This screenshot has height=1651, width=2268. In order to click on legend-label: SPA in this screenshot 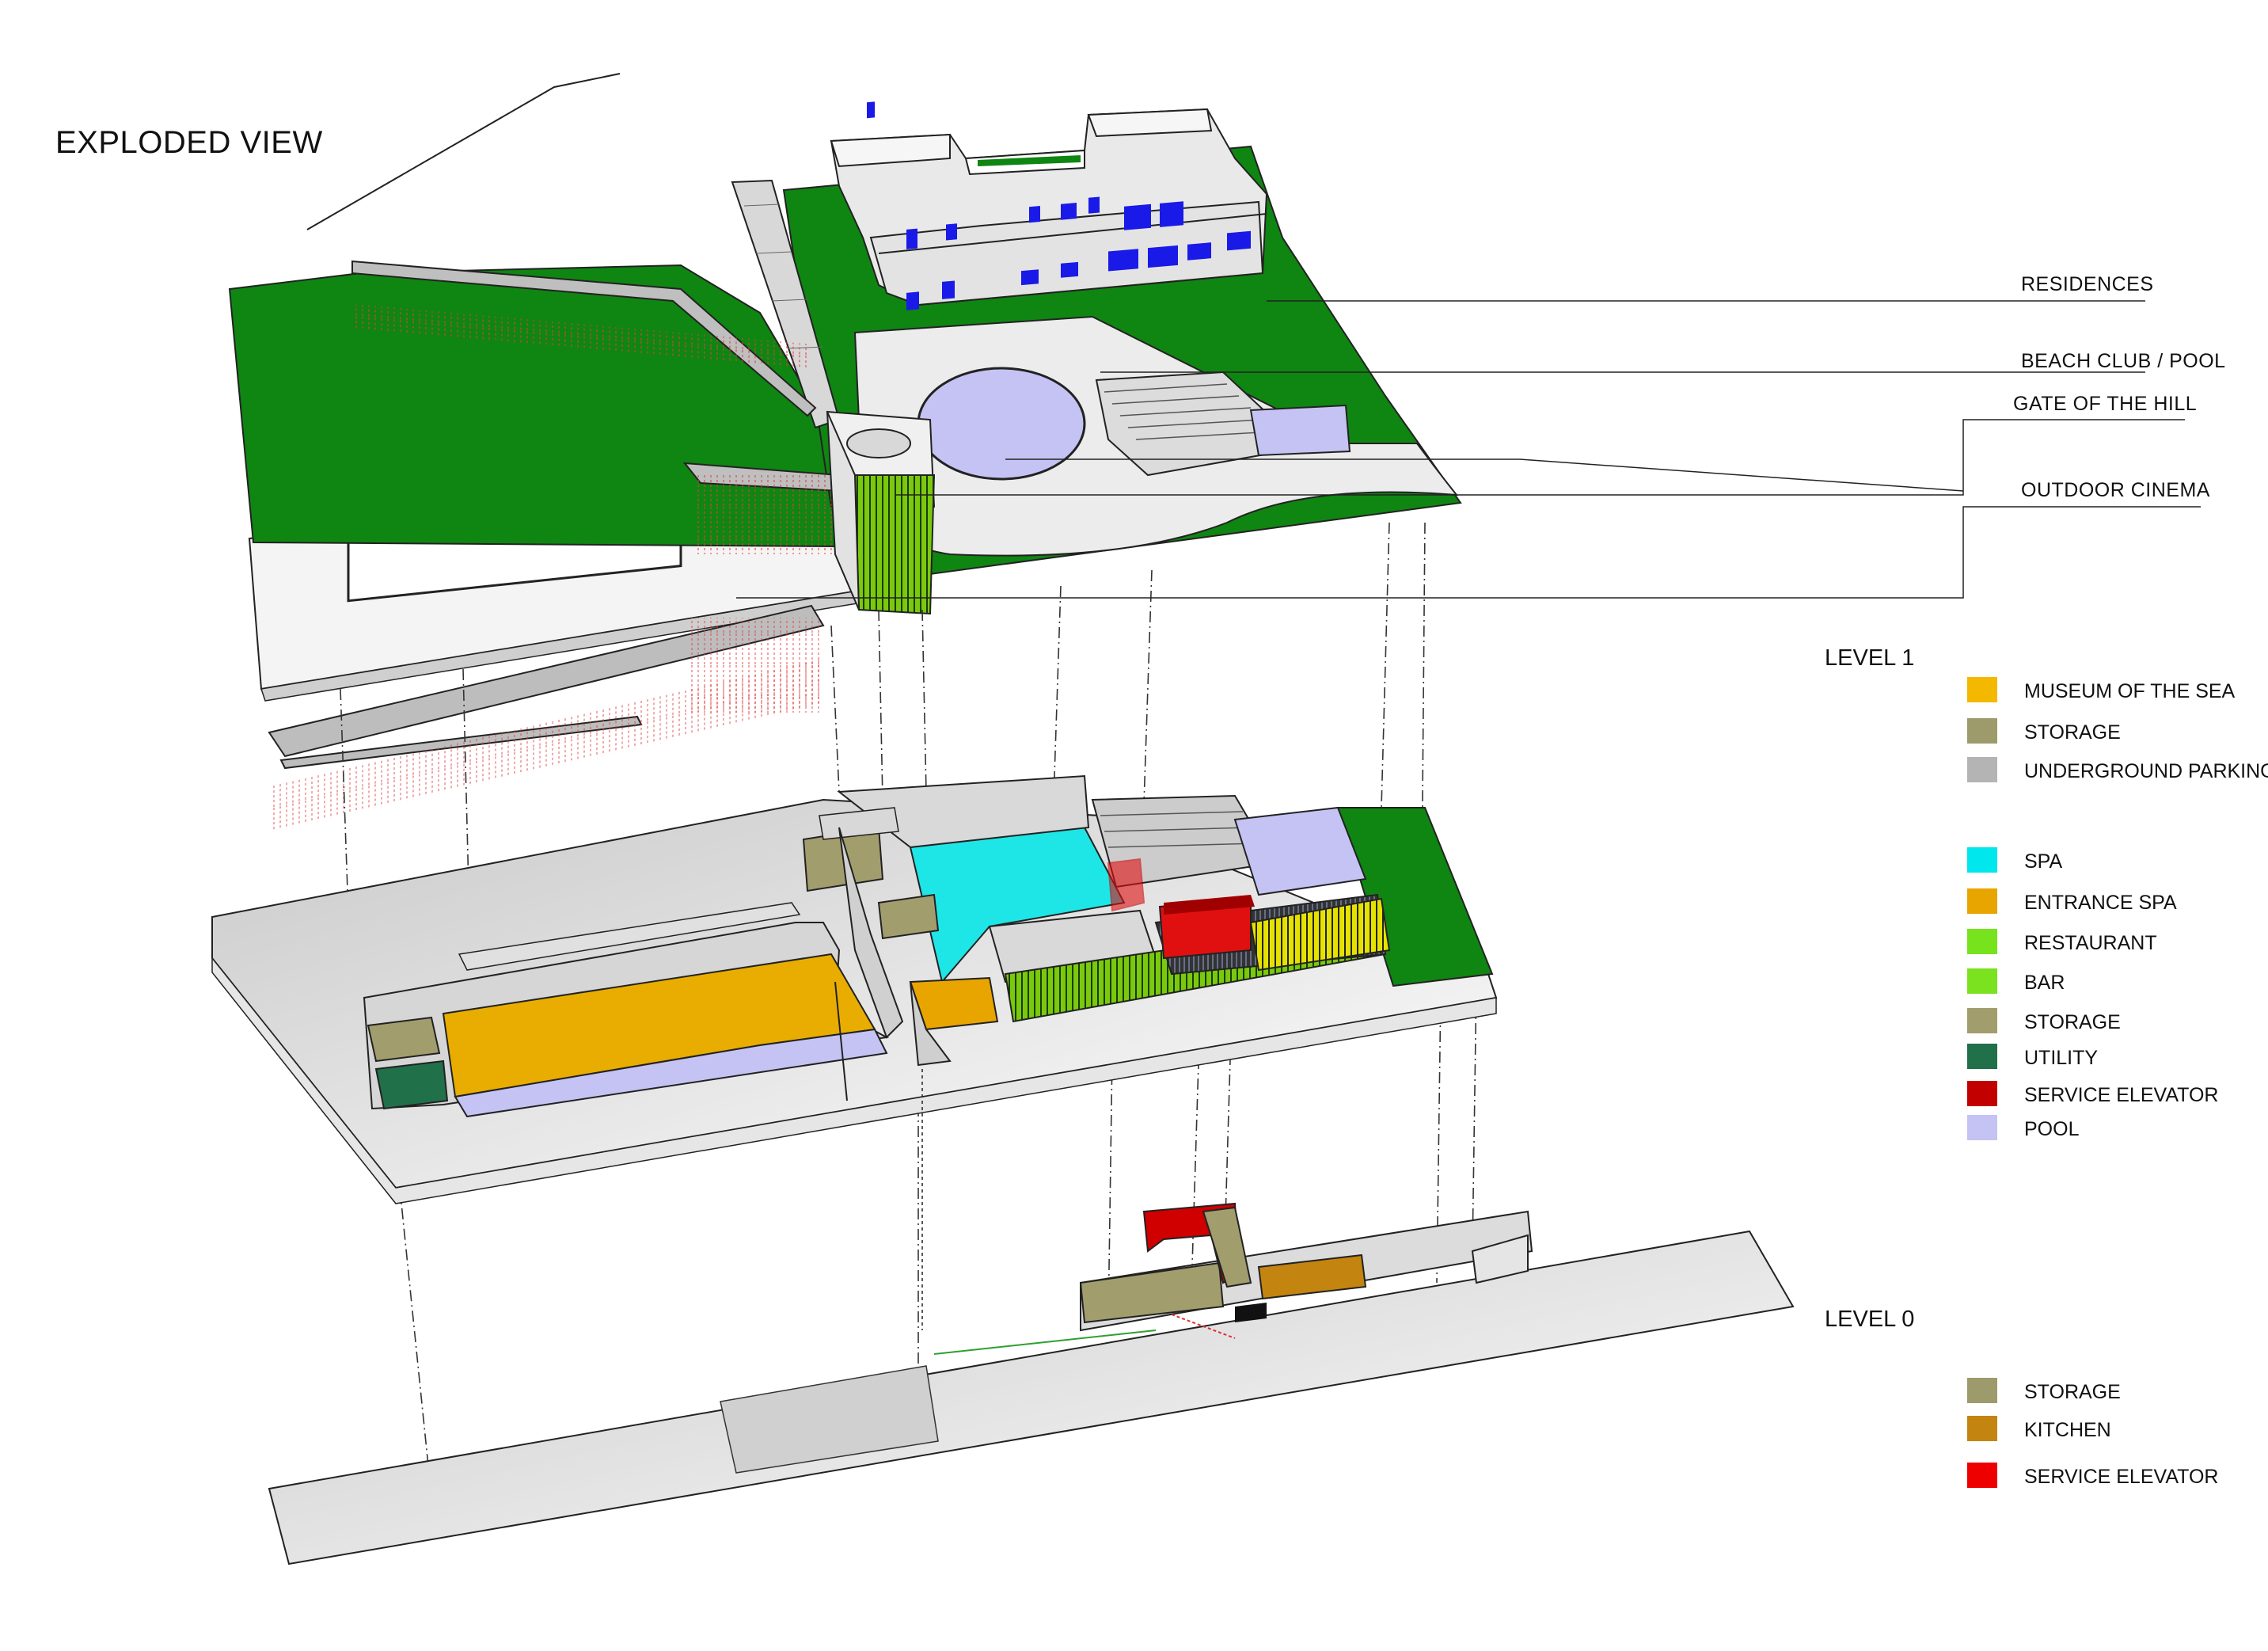, I will do `click(2043, 861)`.